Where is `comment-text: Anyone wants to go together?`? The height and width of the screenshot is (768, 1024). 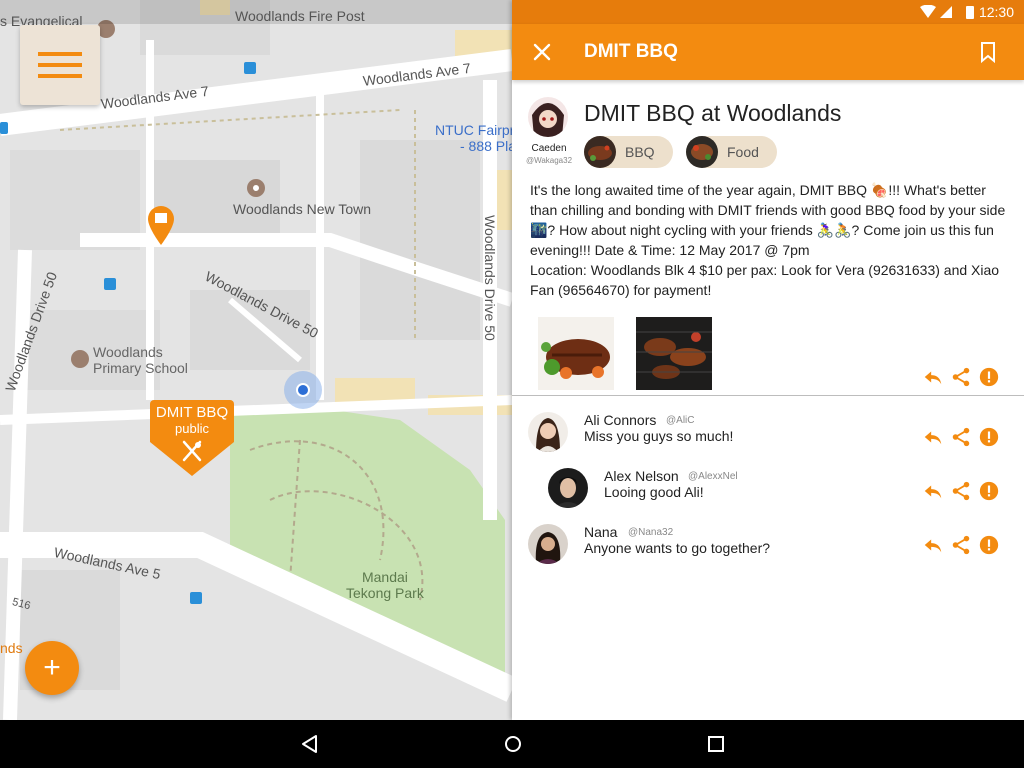
comment-text: Anyone wants to go together? is located at coordinates (677, 548).